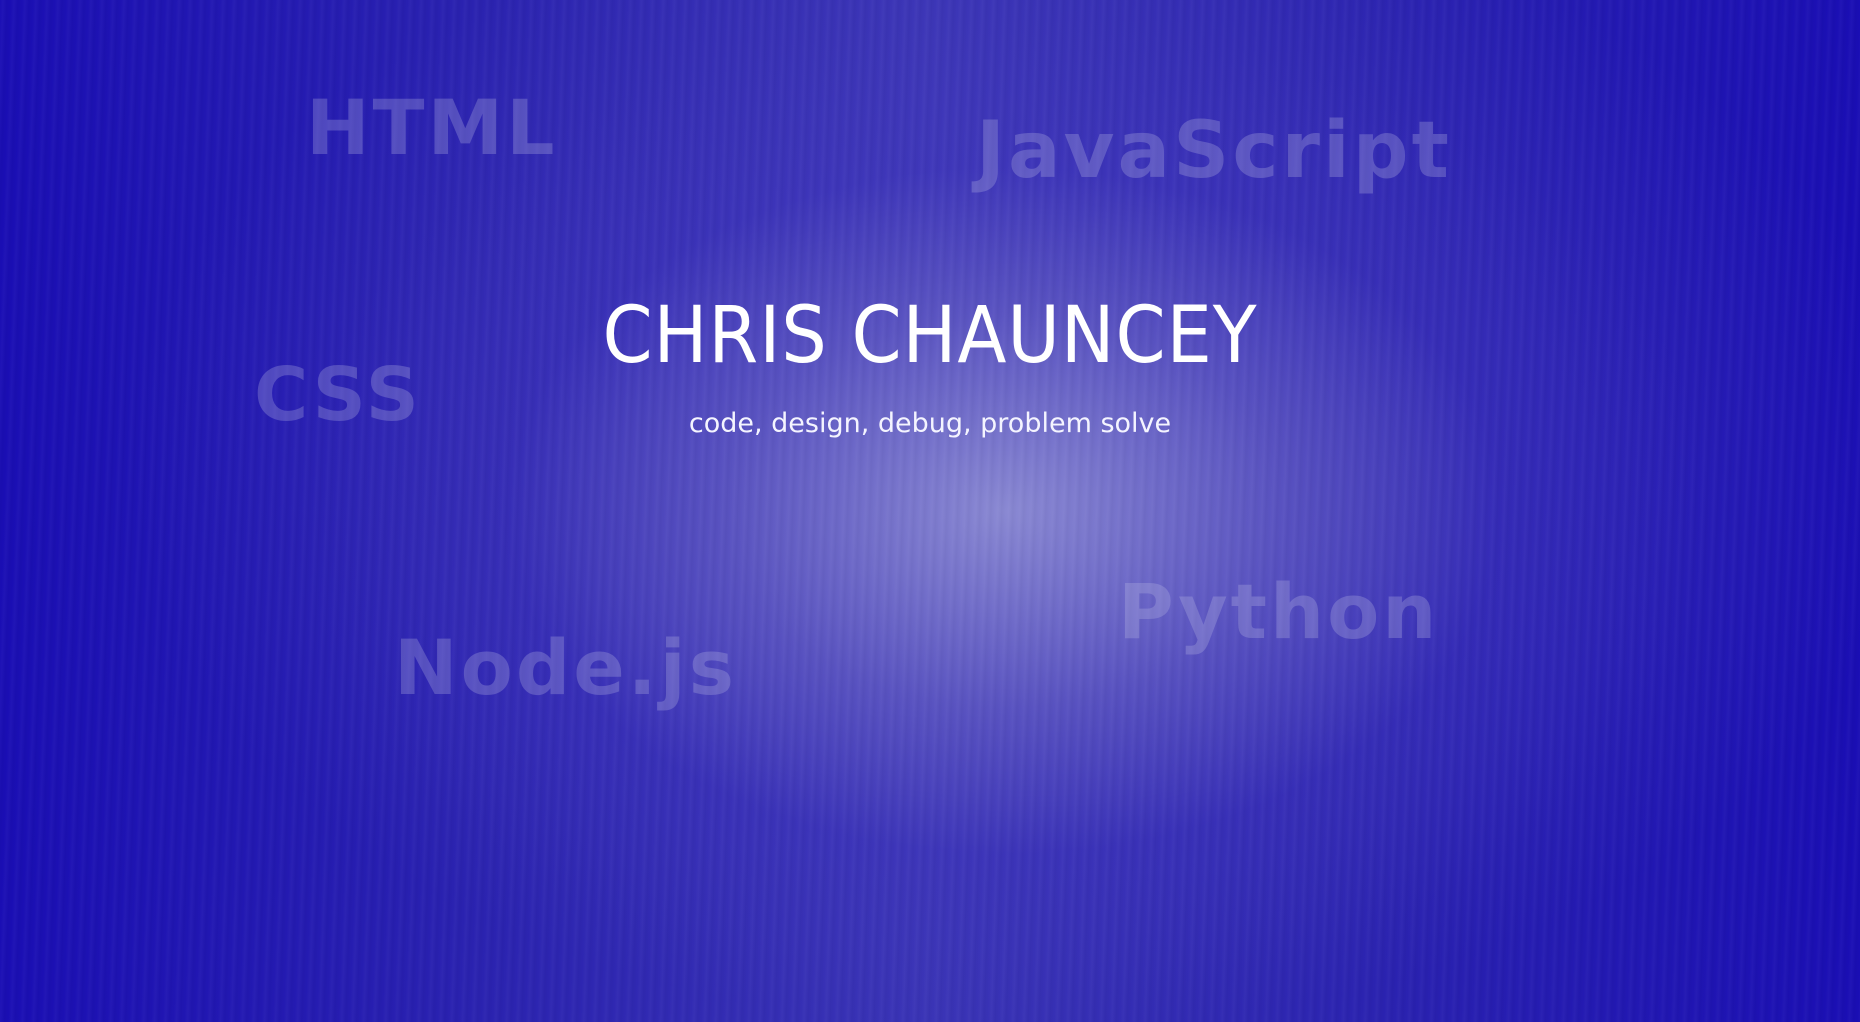 The image size is (1860, 1022). What do you see at coordinates (565, 667) in the screenshot?
I see `bg-word-nodejs: Node.js` at bounding box center [565, 667].